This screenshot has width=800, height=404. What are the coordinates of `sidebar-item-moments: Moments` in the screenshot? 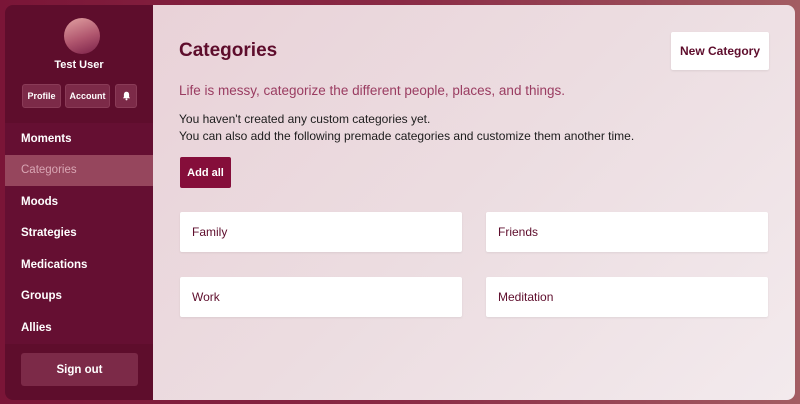 It's located at (79, 139).